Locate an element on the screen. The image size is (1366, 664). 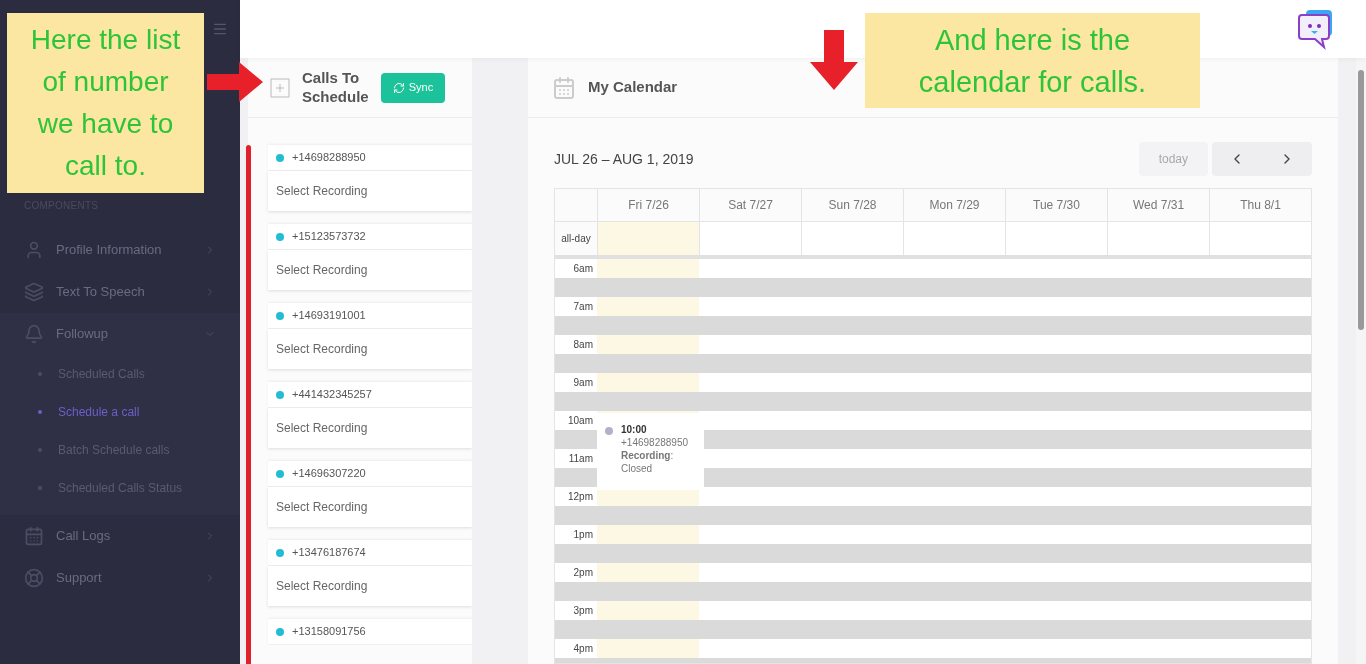
sidebar-item: Profile Information is located at coordinates (120, 250).